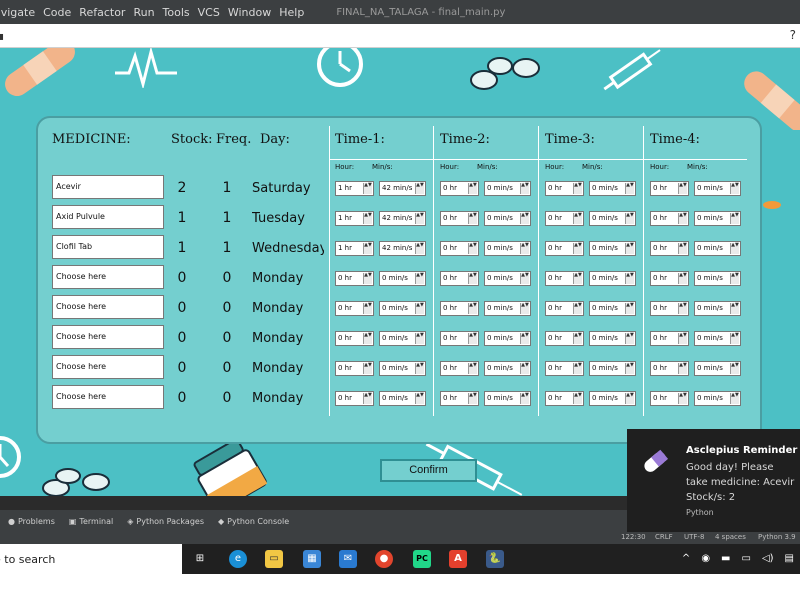  What do you see at coordinates (458, 559) in the screenshot?
I see `acrobat-icon: A` at bounding box center [458, 559].